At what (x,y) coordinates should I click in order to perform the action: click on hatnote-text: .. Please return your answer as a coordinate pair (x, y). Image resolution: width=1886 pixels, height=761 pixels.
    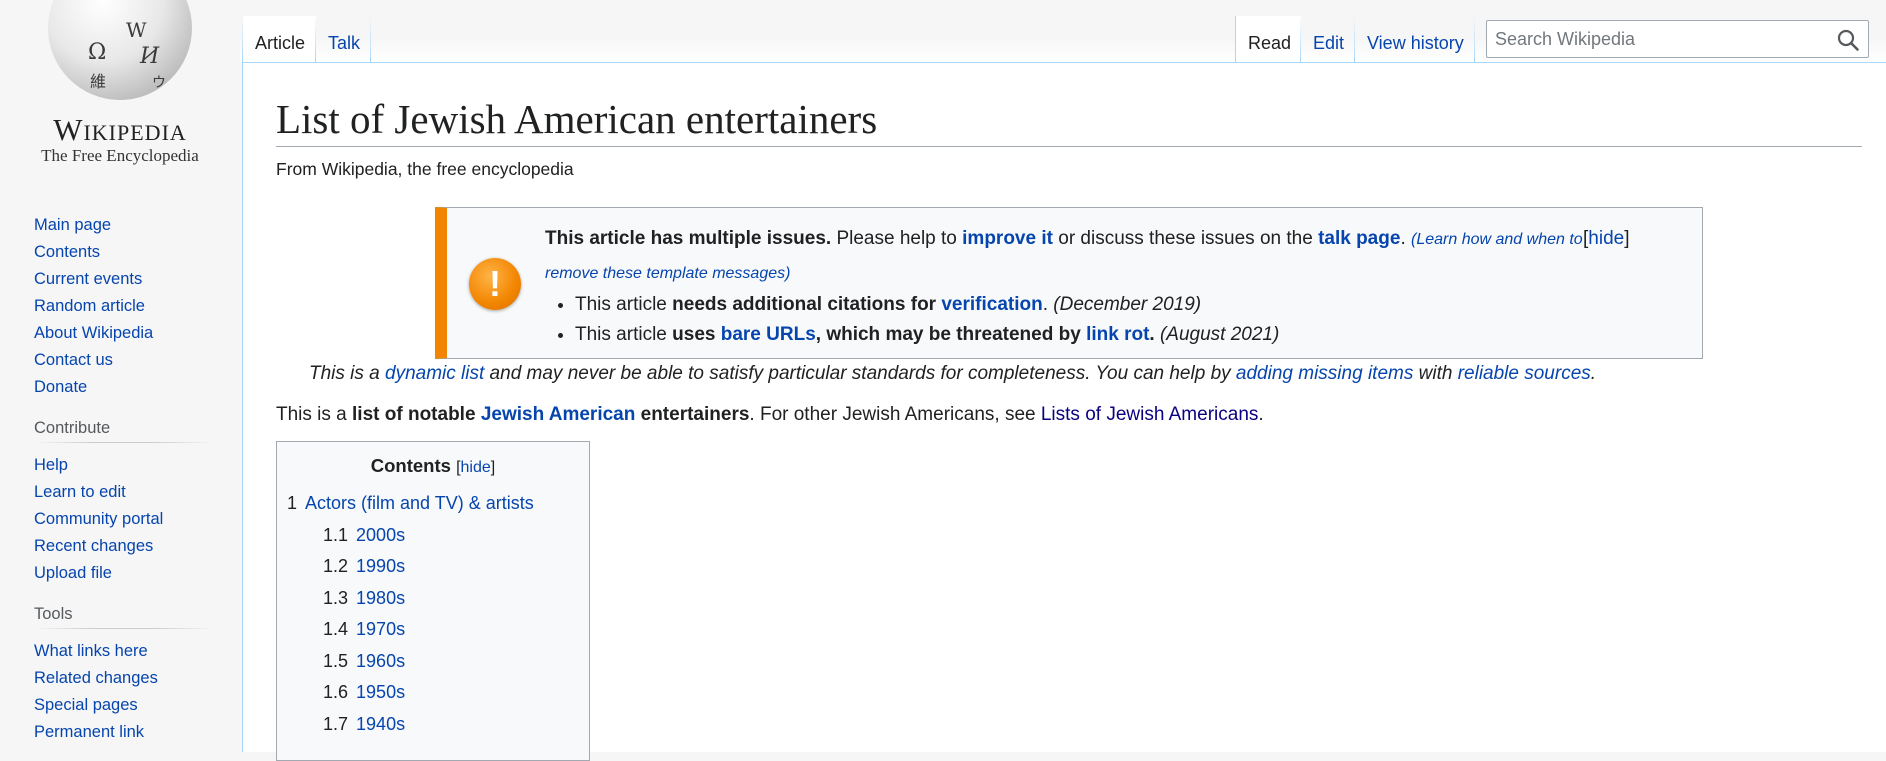
    Looking at the image, I should click on (1593, 373).